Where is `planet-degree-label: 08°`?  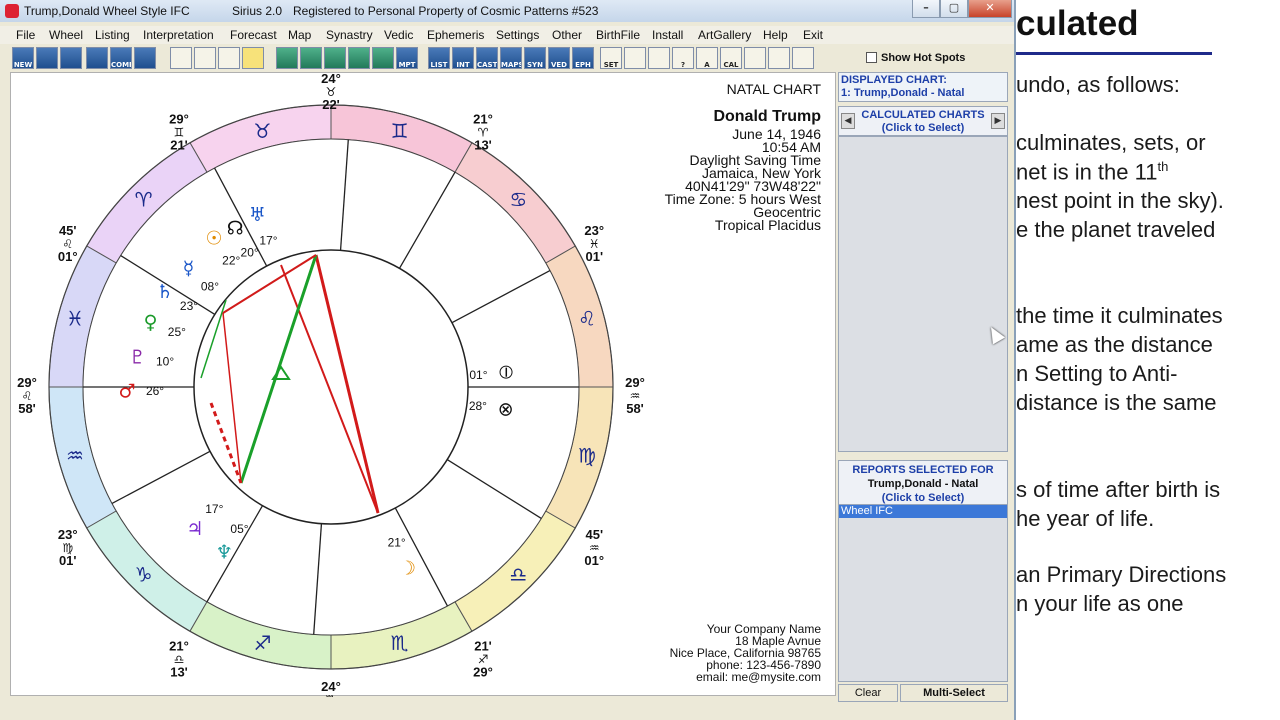 planet-degree-label: 08° is located at coordinates (210, 286).